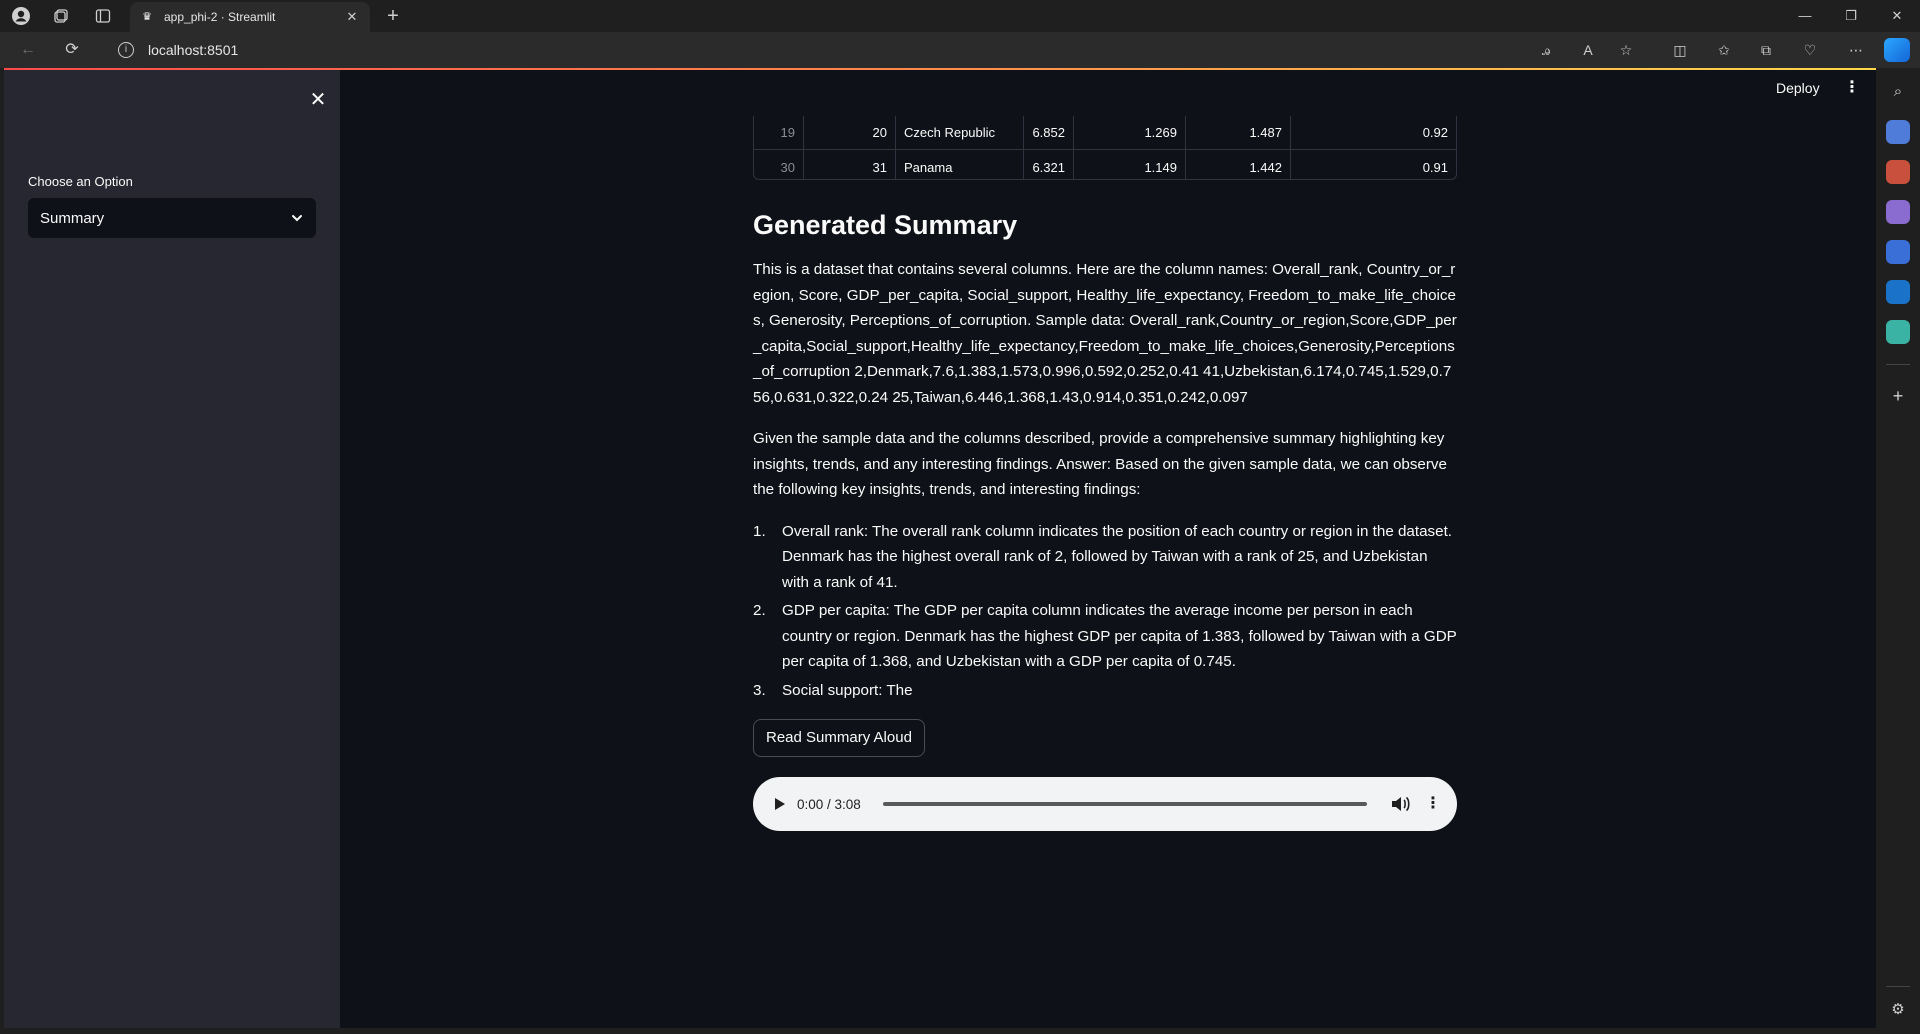 Image resolution: width=1920 pixels, height=1034 pixels. What do you see at coordinates (220, 17) in the screenshot?
I see `tab-title: app_phi-2 · Streamlit` at bounding box center [220, 17].